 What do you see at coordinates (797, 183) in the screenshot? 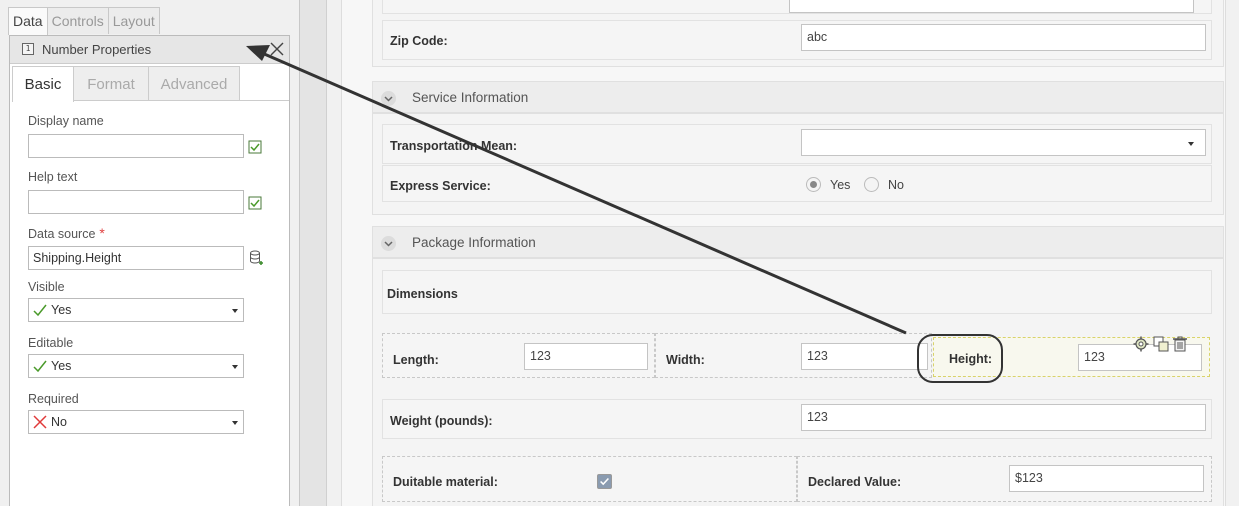
I see `express-service-row: Express Service: Yes No` at bounding box center [797, 183].